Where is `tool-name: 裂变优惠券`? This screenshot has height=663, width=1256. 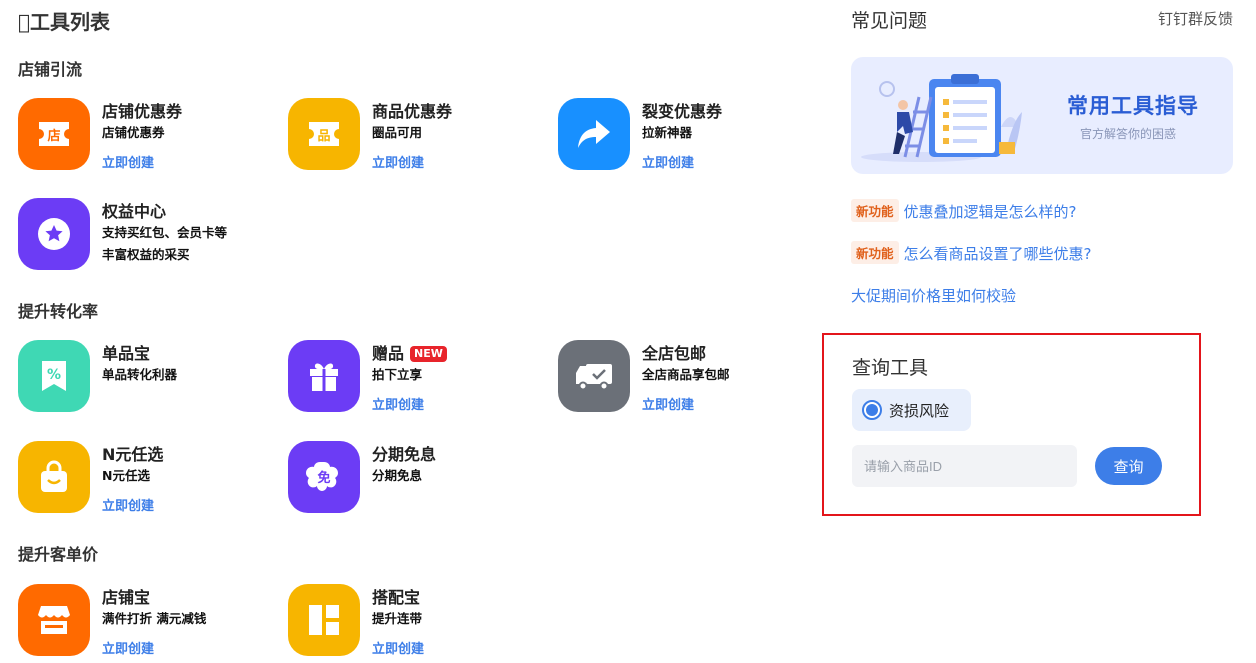 tool-name: 裂变优惠券 is located at coordinates (682, 111).